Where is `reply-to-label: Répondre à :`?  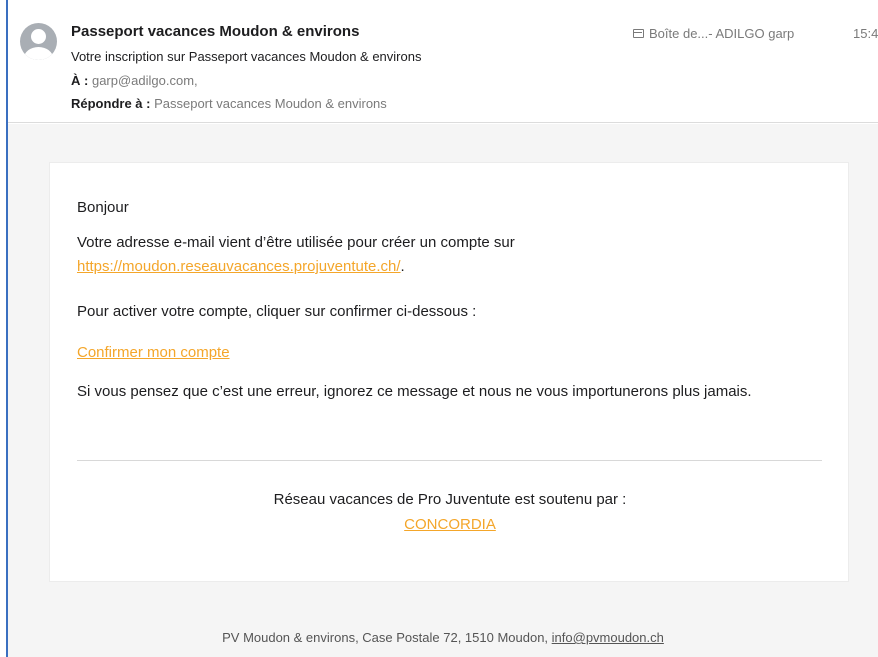 reply-to-label: Répondre à : is located at coordinates (111, 103).